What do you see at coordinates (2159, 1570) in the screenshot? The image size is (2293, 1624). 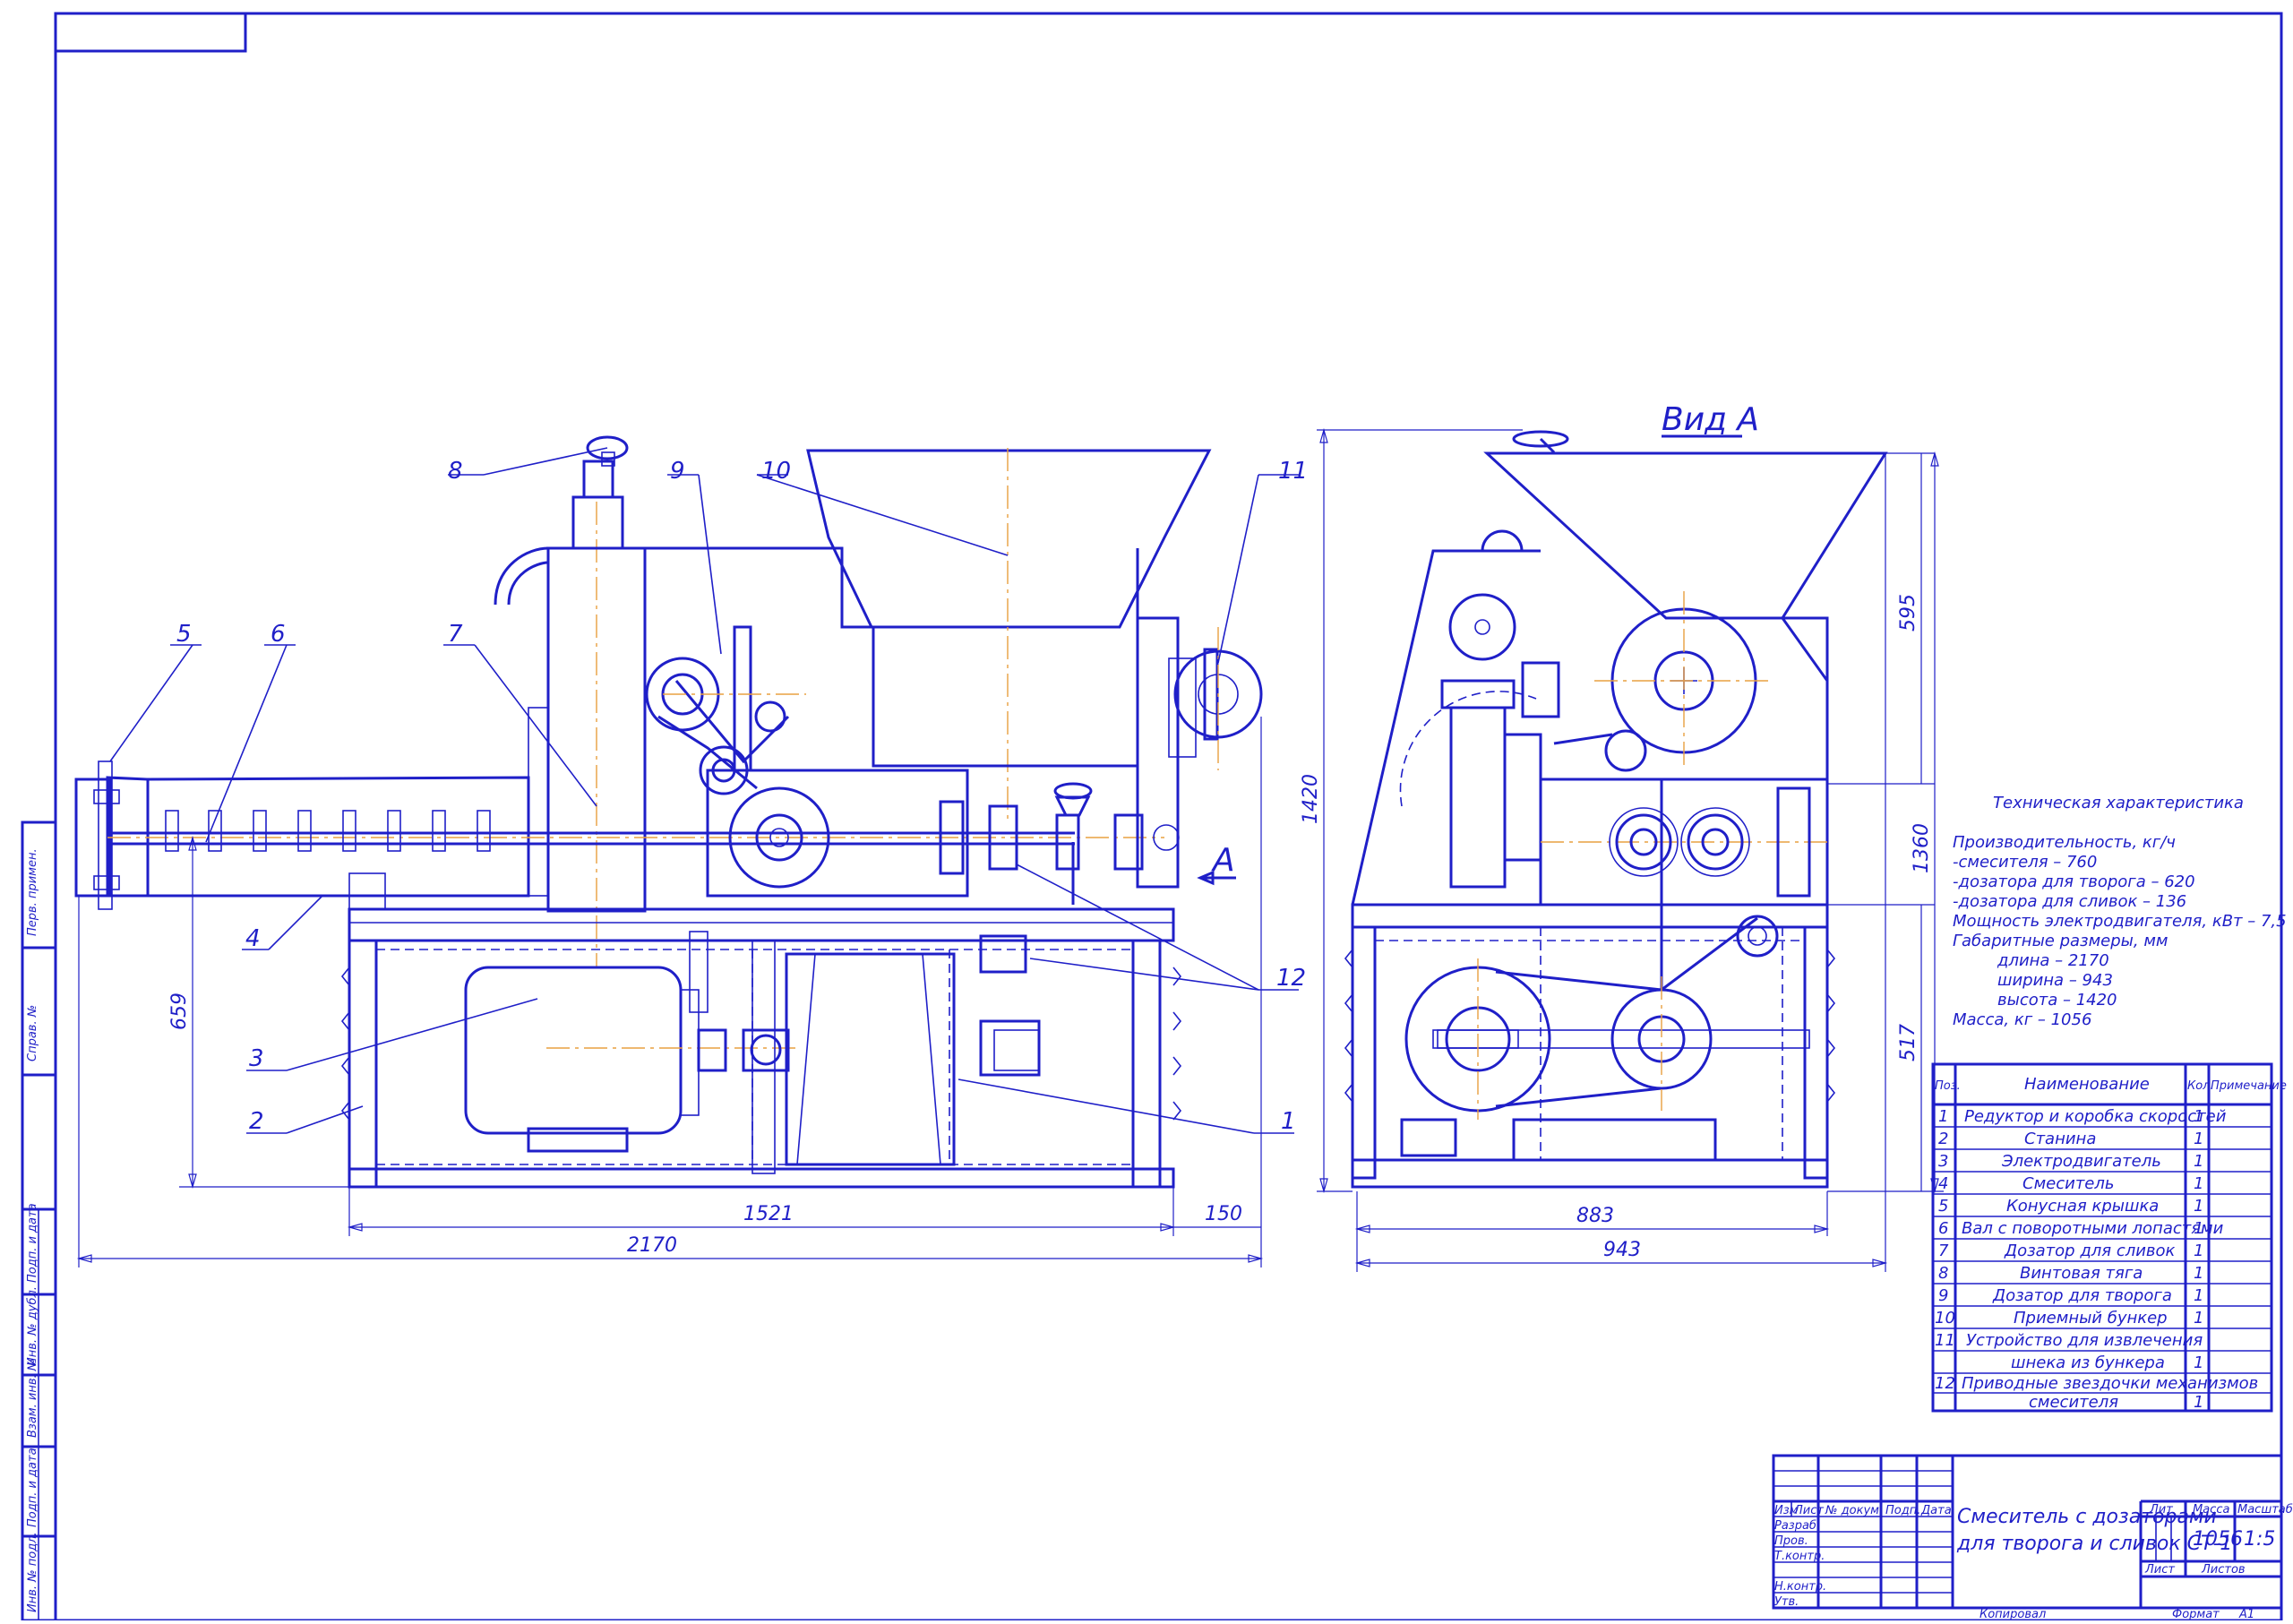 I see `sheet-label: Лист` at bounding box center [2159, 1570].